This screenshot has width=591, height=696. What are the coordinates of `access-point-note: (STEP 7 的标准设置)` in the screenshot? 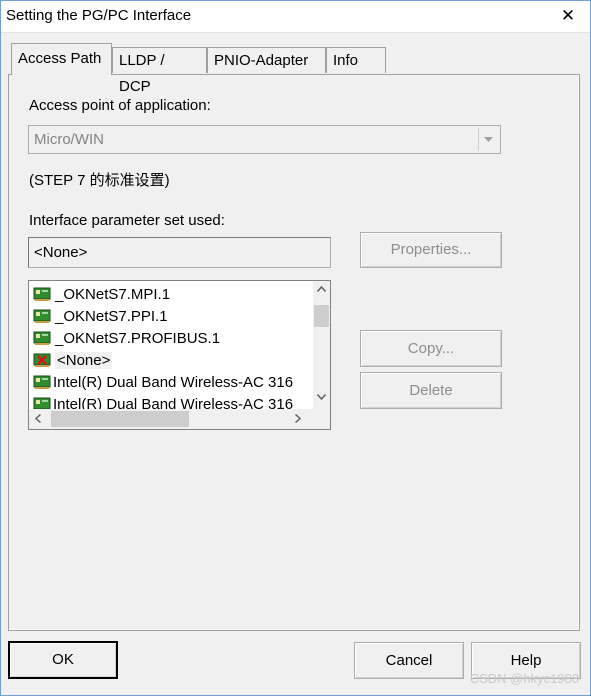 It's located at (99, 180).